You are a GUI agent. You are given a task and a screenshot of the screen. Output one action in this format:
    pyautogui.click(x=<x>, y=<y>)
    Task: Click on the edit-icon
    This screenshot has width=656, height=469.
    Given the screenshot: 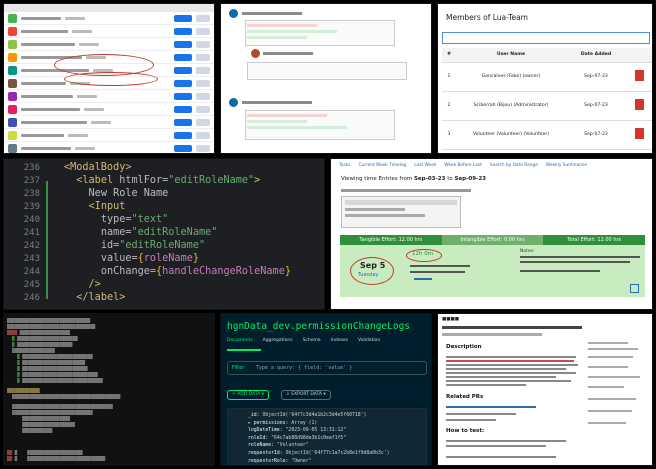 What is the action you would take?
    pyautogui.click(x=634, y=288)
    